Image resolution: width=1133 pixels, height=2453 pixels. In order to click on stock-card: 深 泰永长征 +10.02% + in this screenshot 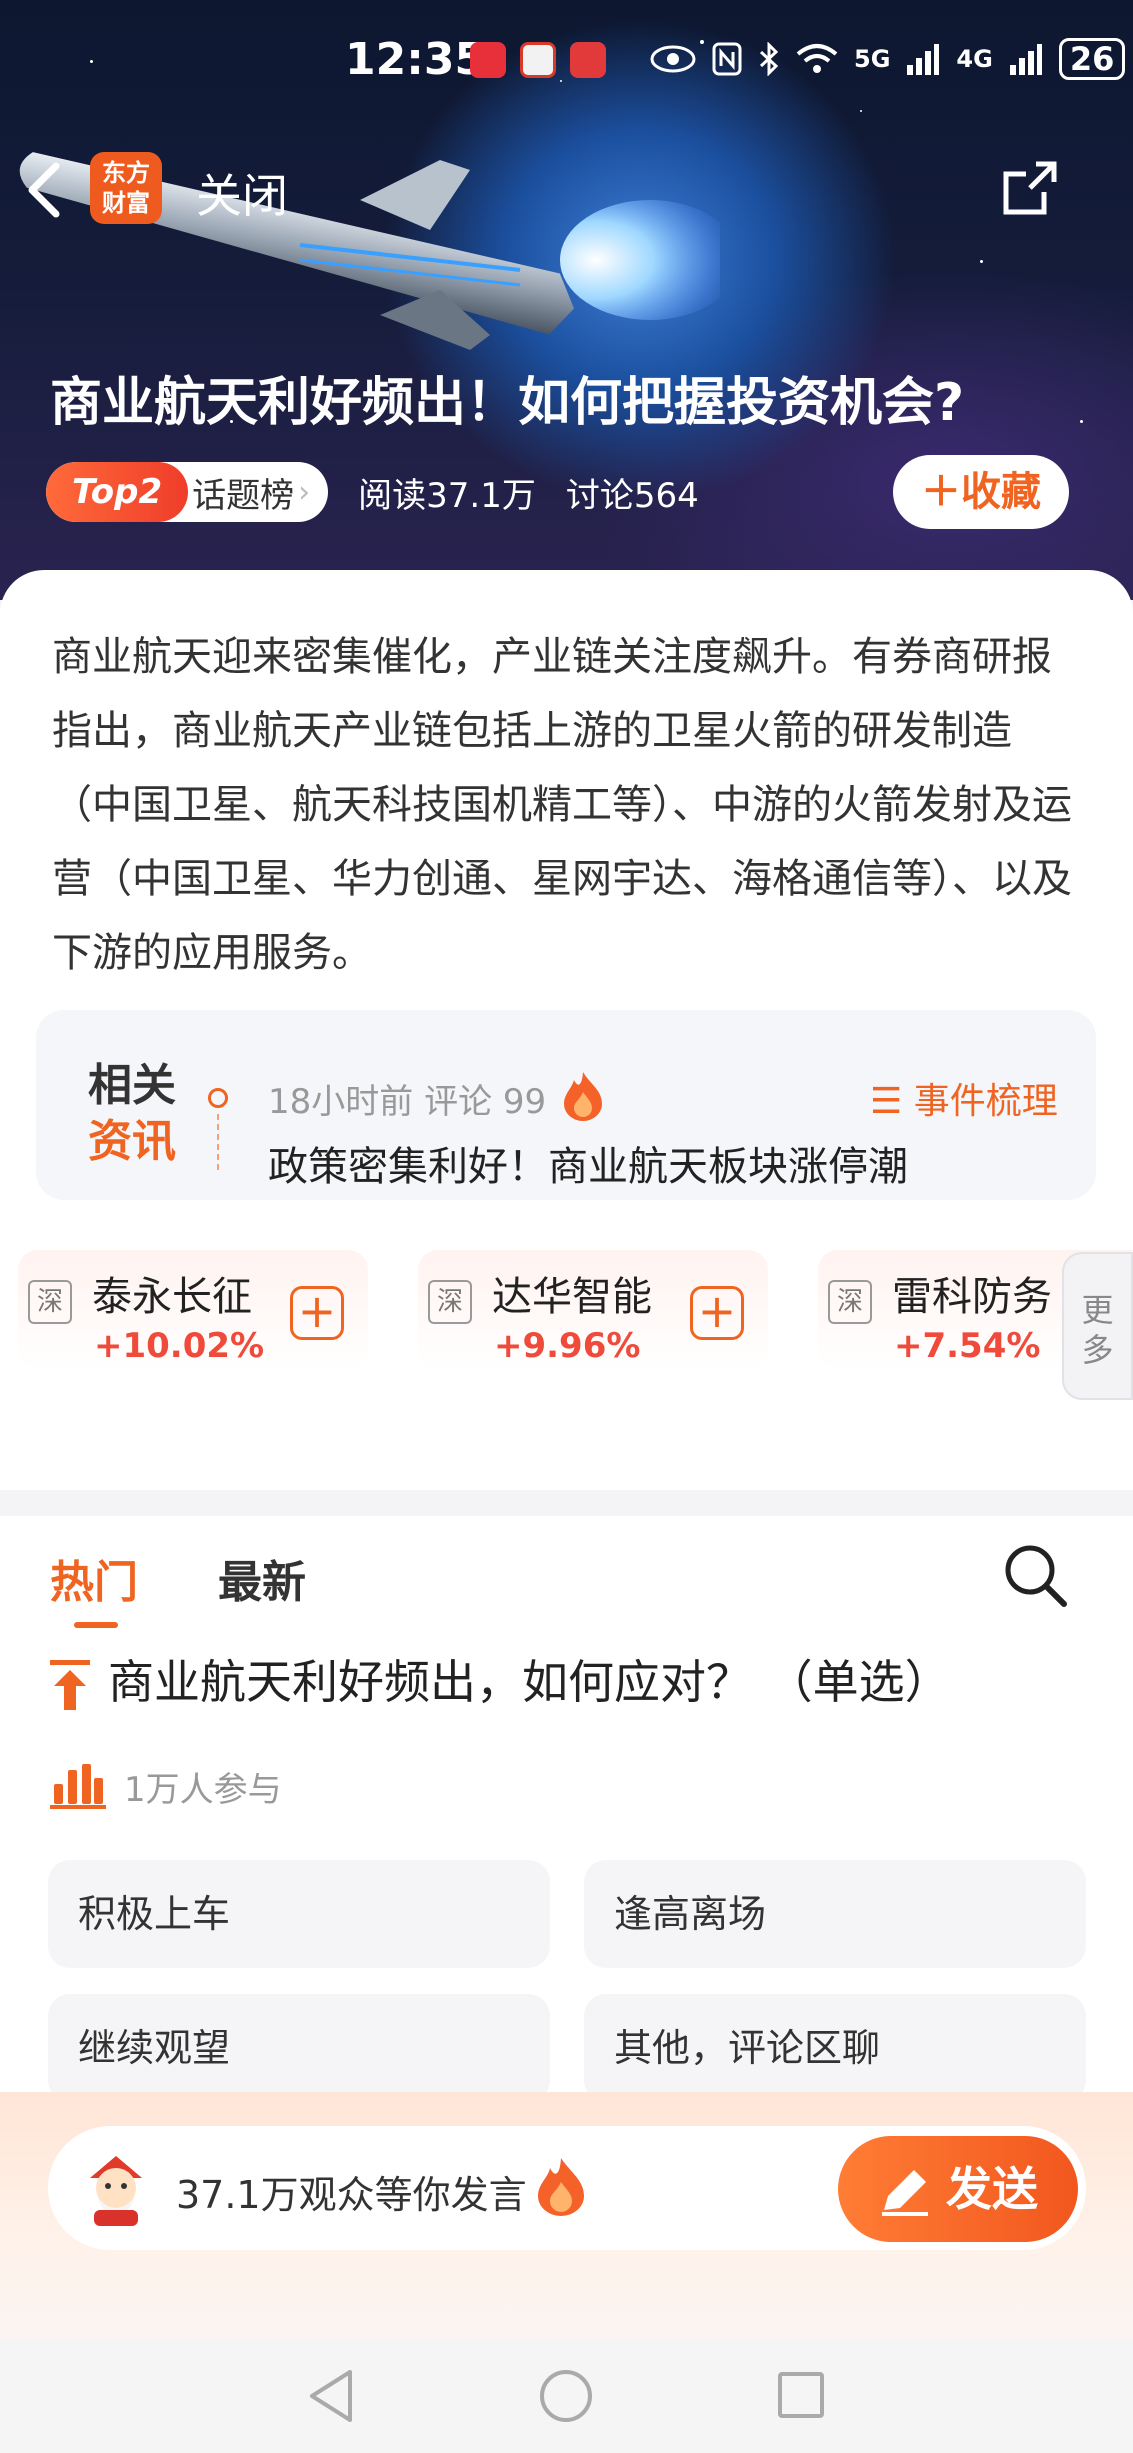, I will do `click(193, 1310)`.